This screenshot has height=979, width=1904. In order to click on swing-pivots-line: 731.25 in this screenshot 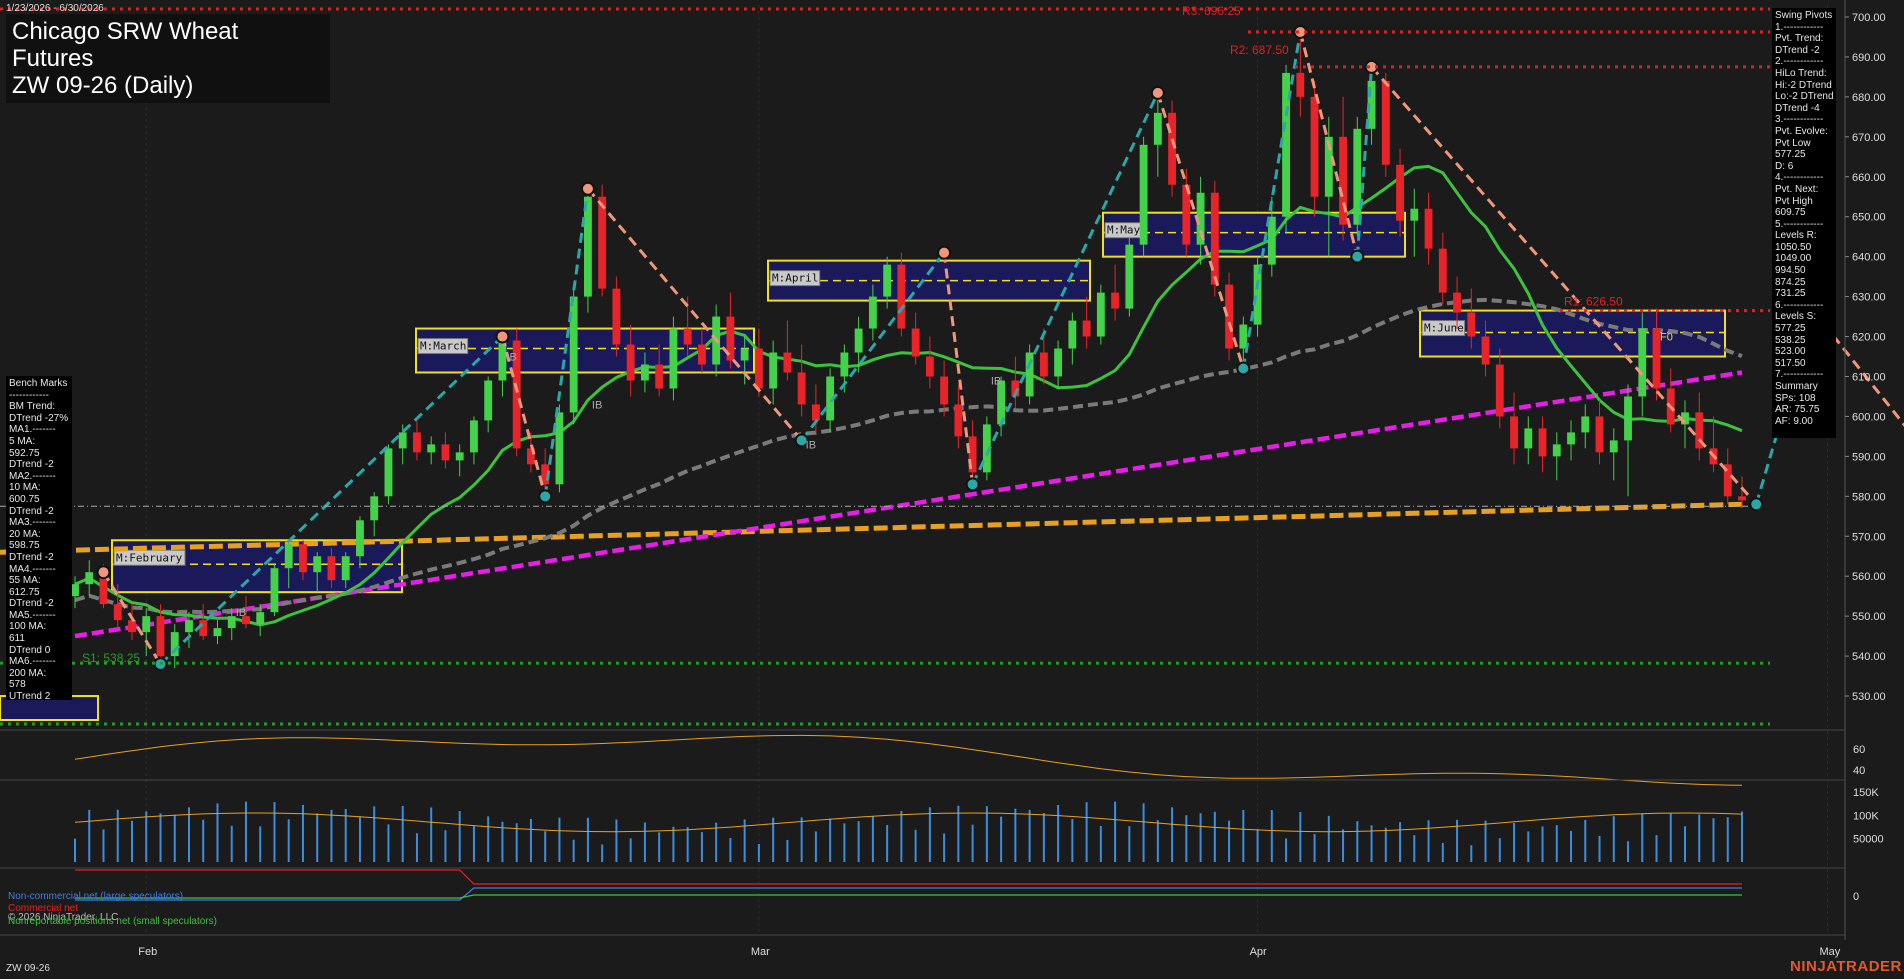, I will do `click(1790, 294)`.